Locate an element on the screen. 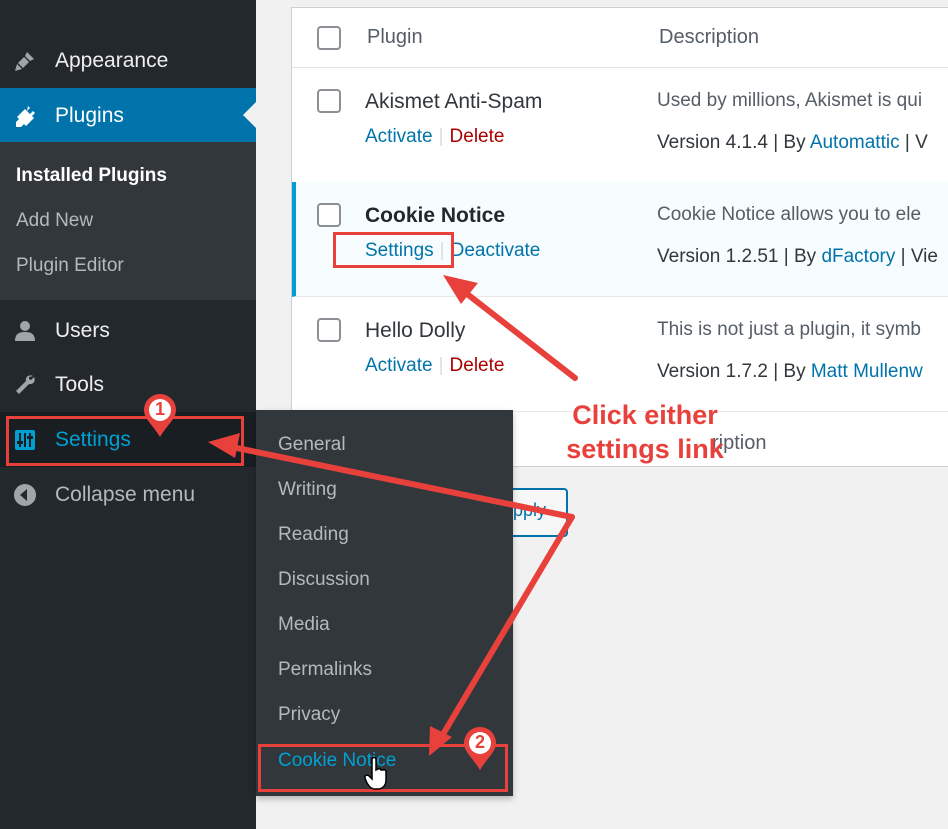  arrow-to-settings-link is located at coordinates (518, 334).